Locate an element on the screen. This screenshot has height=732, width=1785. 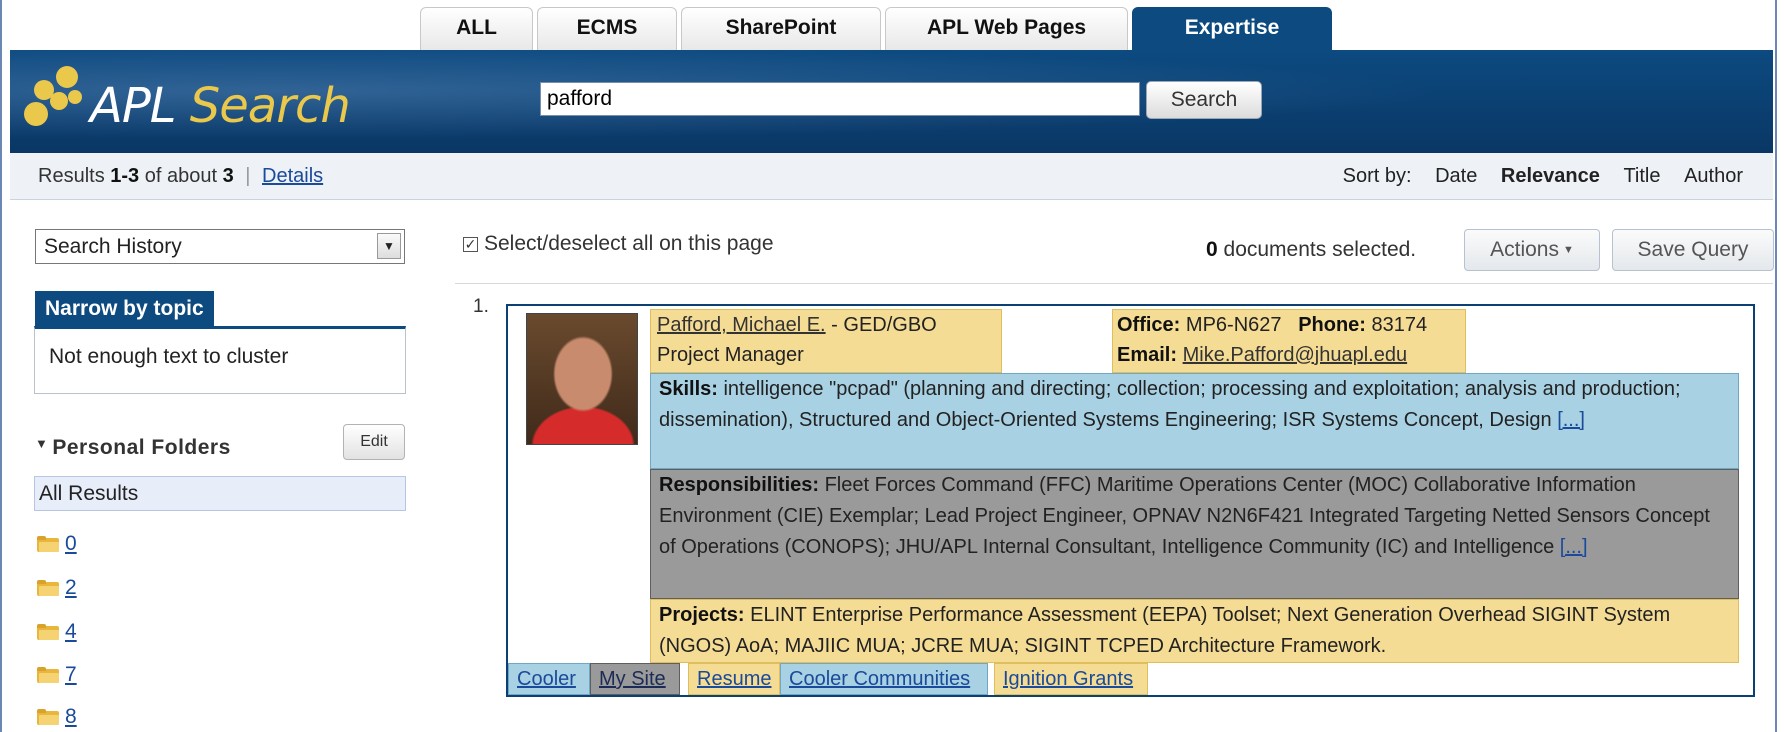
apl-search-logo: APL Search is located at coordinates (220, 106).